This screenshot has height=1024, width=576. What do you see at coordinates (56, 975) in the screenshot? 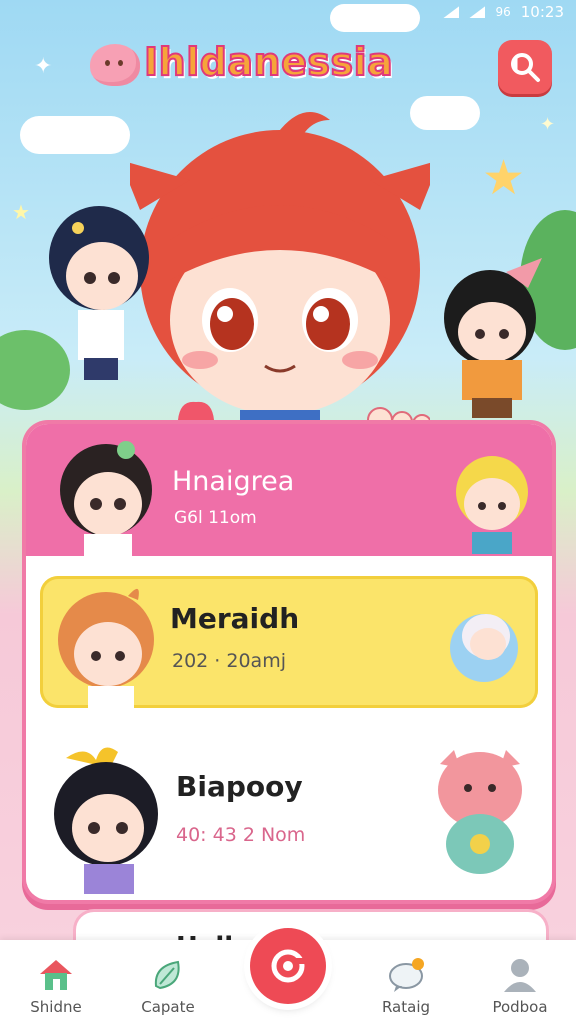
I see `home-icon` at bounding box center [56, 975].